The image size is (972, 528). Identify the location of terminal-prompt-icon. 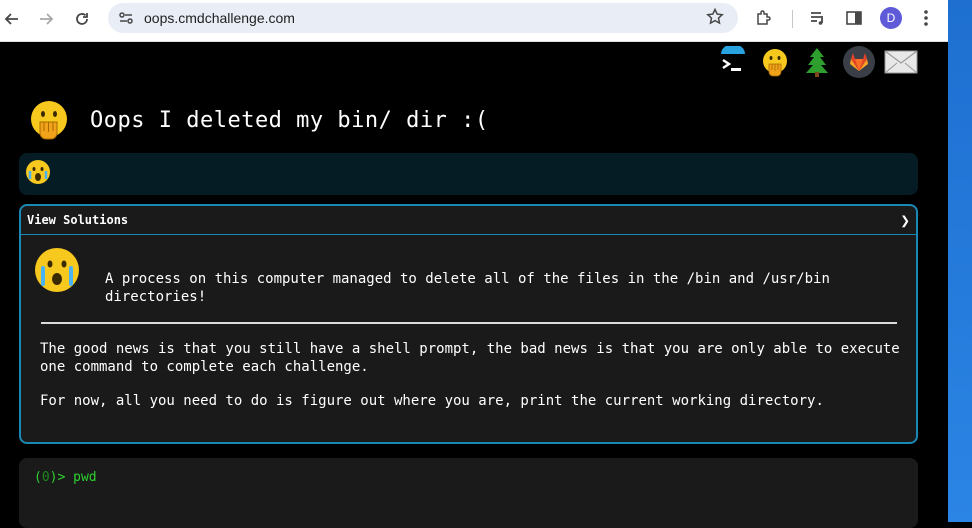
(733, 58).